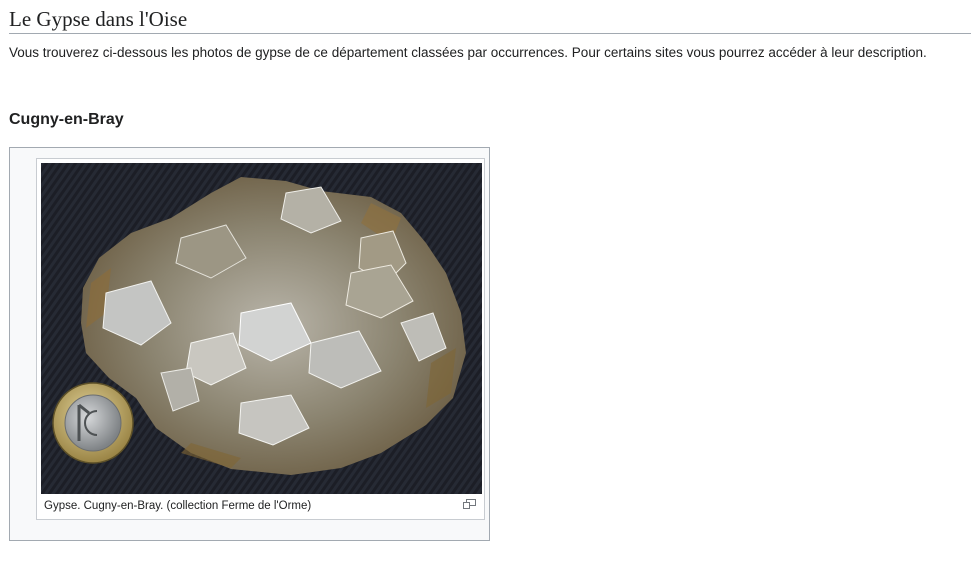  Describe the element at coordinates (469, 504) in the screenshot. I see `magnify-icon` at that location.